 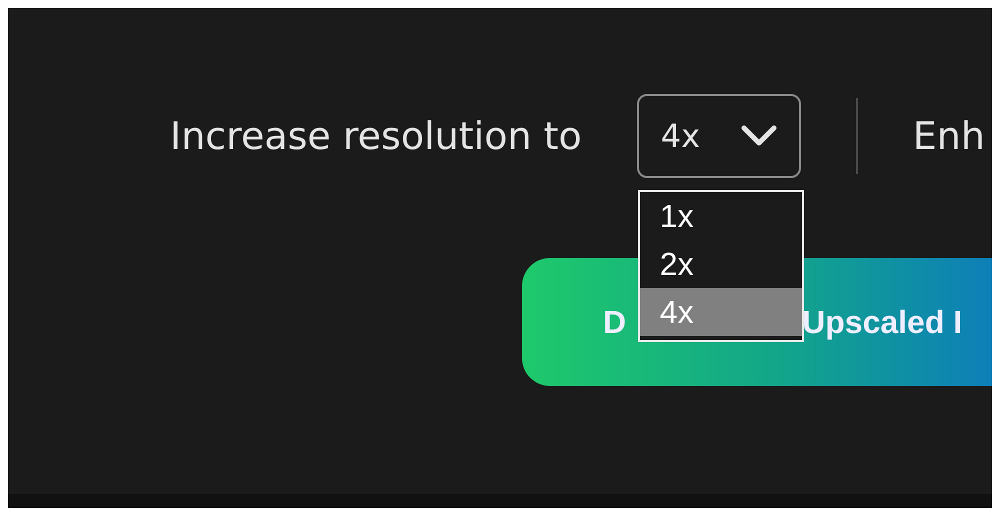 What do you see at coordinates (376, 136) in the screenshot?
I see `resolution-label: Increase resolution to` at bounding box center [376, 136].